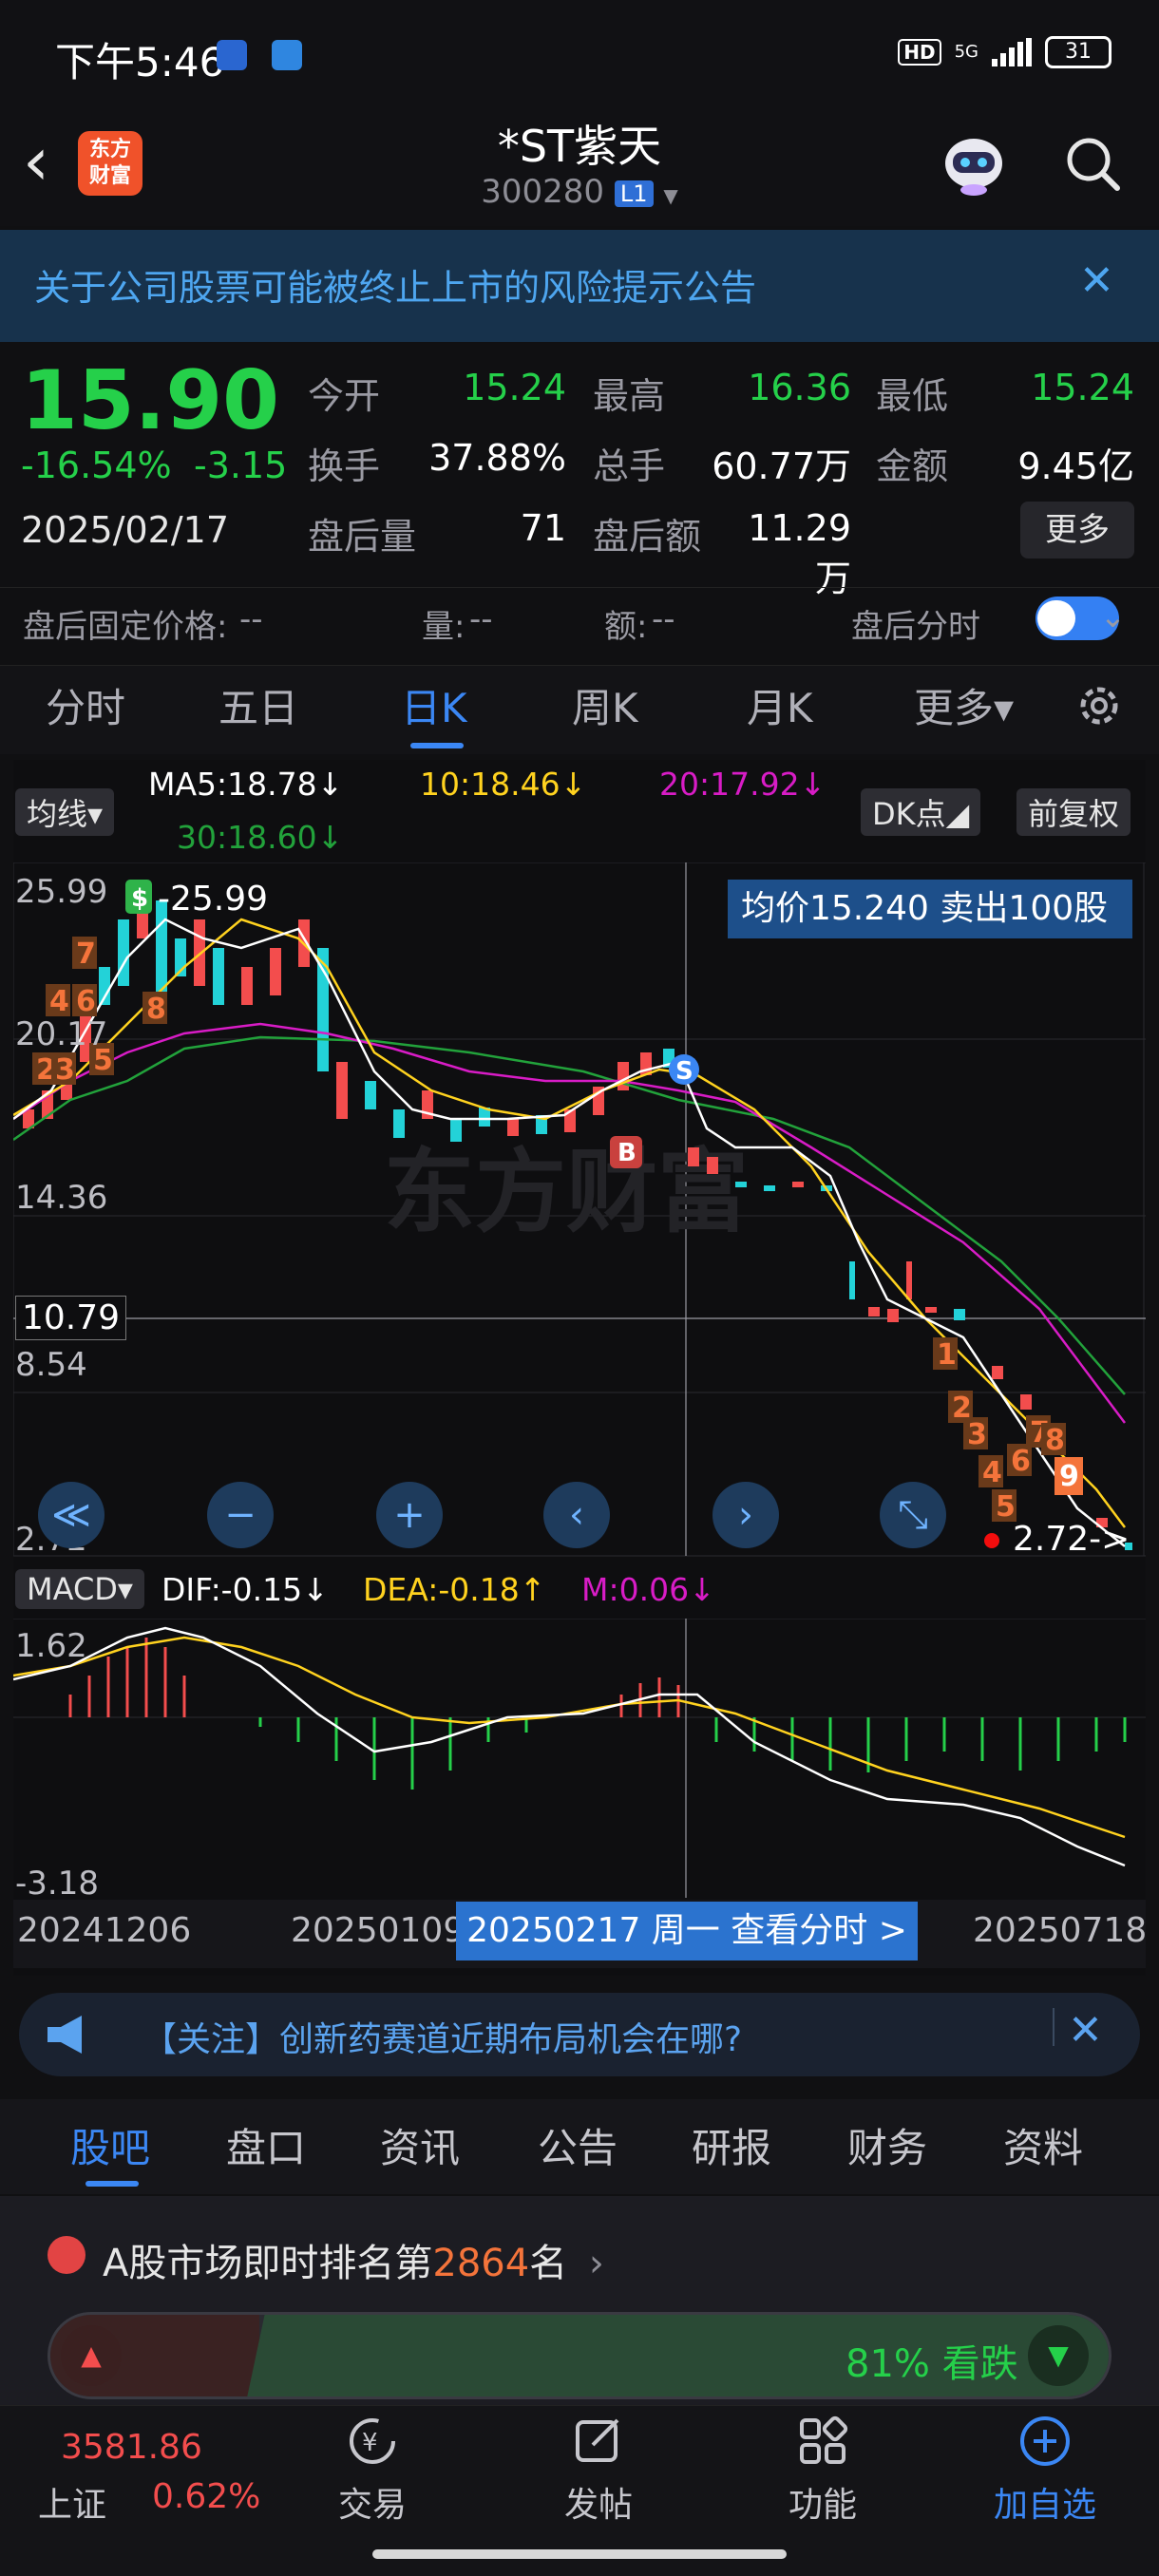 Image resolution: width=1159 pixels, height=2576 pixels. What do you see at coordinates (629, 396) in the screenshot?
I see `high-label: 最高` at bounding box center [629, 396].